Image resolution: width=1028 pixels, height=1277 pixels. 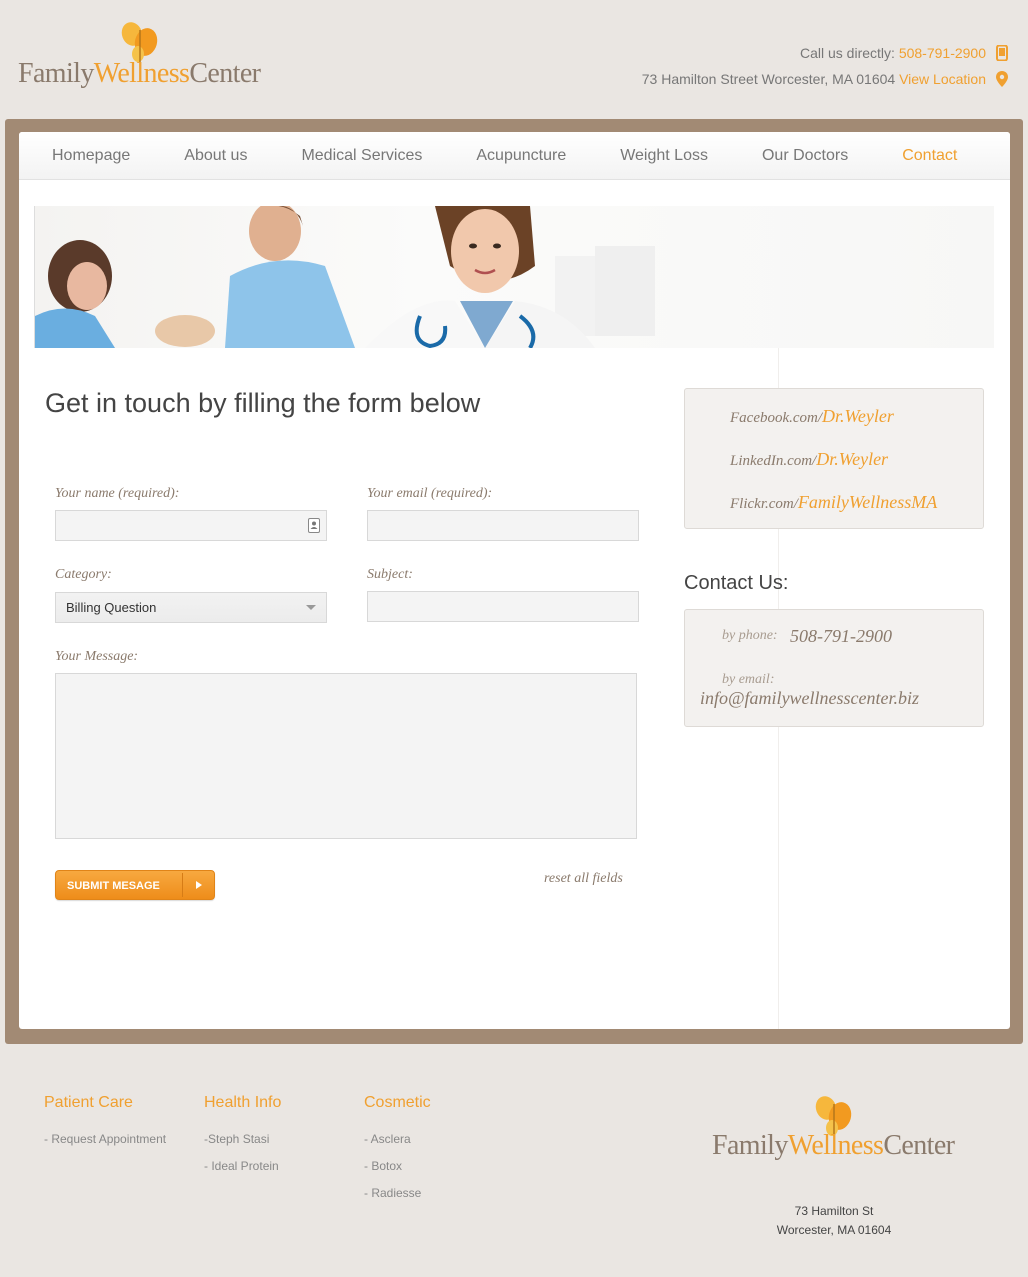 What do you see at coordinates (143, 56) in the screenshot?
I see `site-logo: FamilyWellnessCenter` at bounding box center [143, 56].